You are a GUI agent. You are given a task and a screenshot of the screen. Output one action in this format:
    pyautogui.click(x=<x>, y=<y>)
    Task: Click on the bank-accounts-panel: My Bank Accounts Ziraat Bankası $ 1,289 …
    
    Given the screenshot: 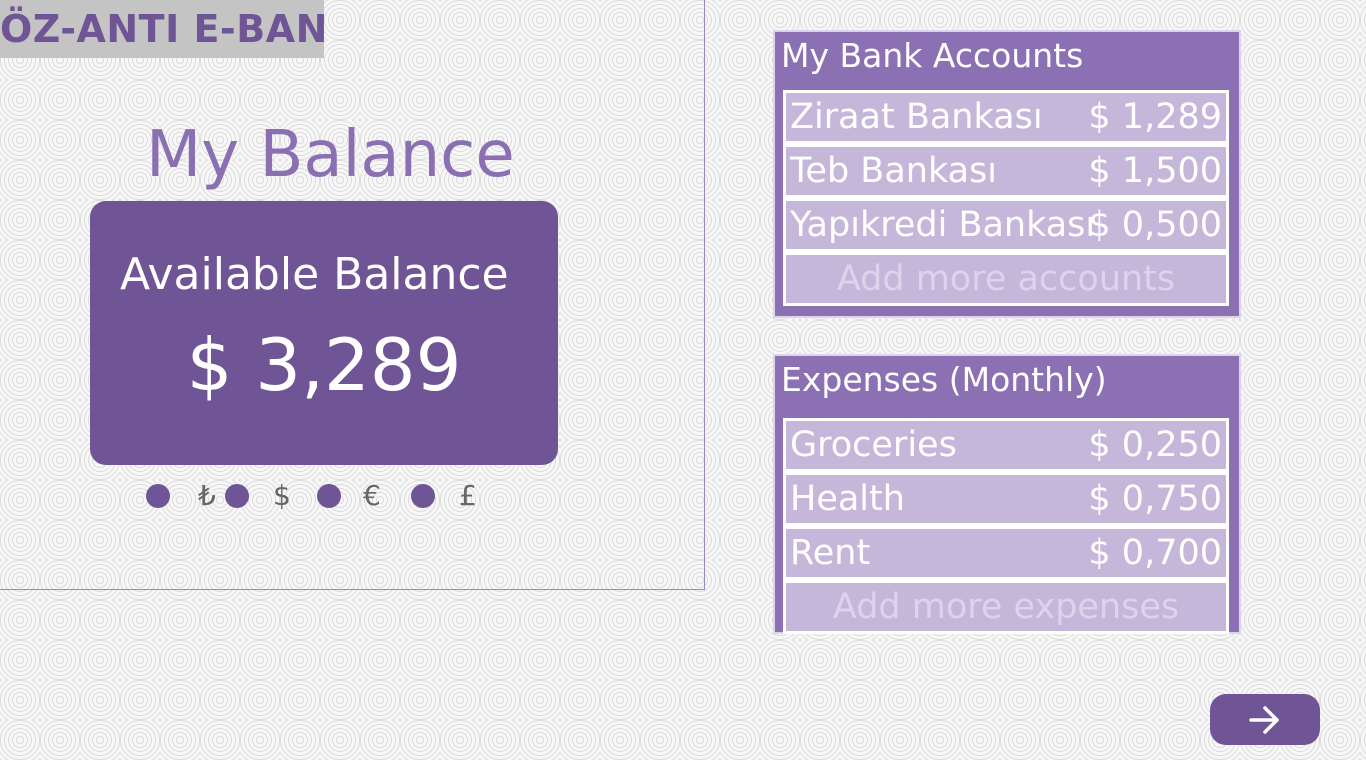 What is the action you would take?
    pyautogui.click(x=1007, y=174)
    